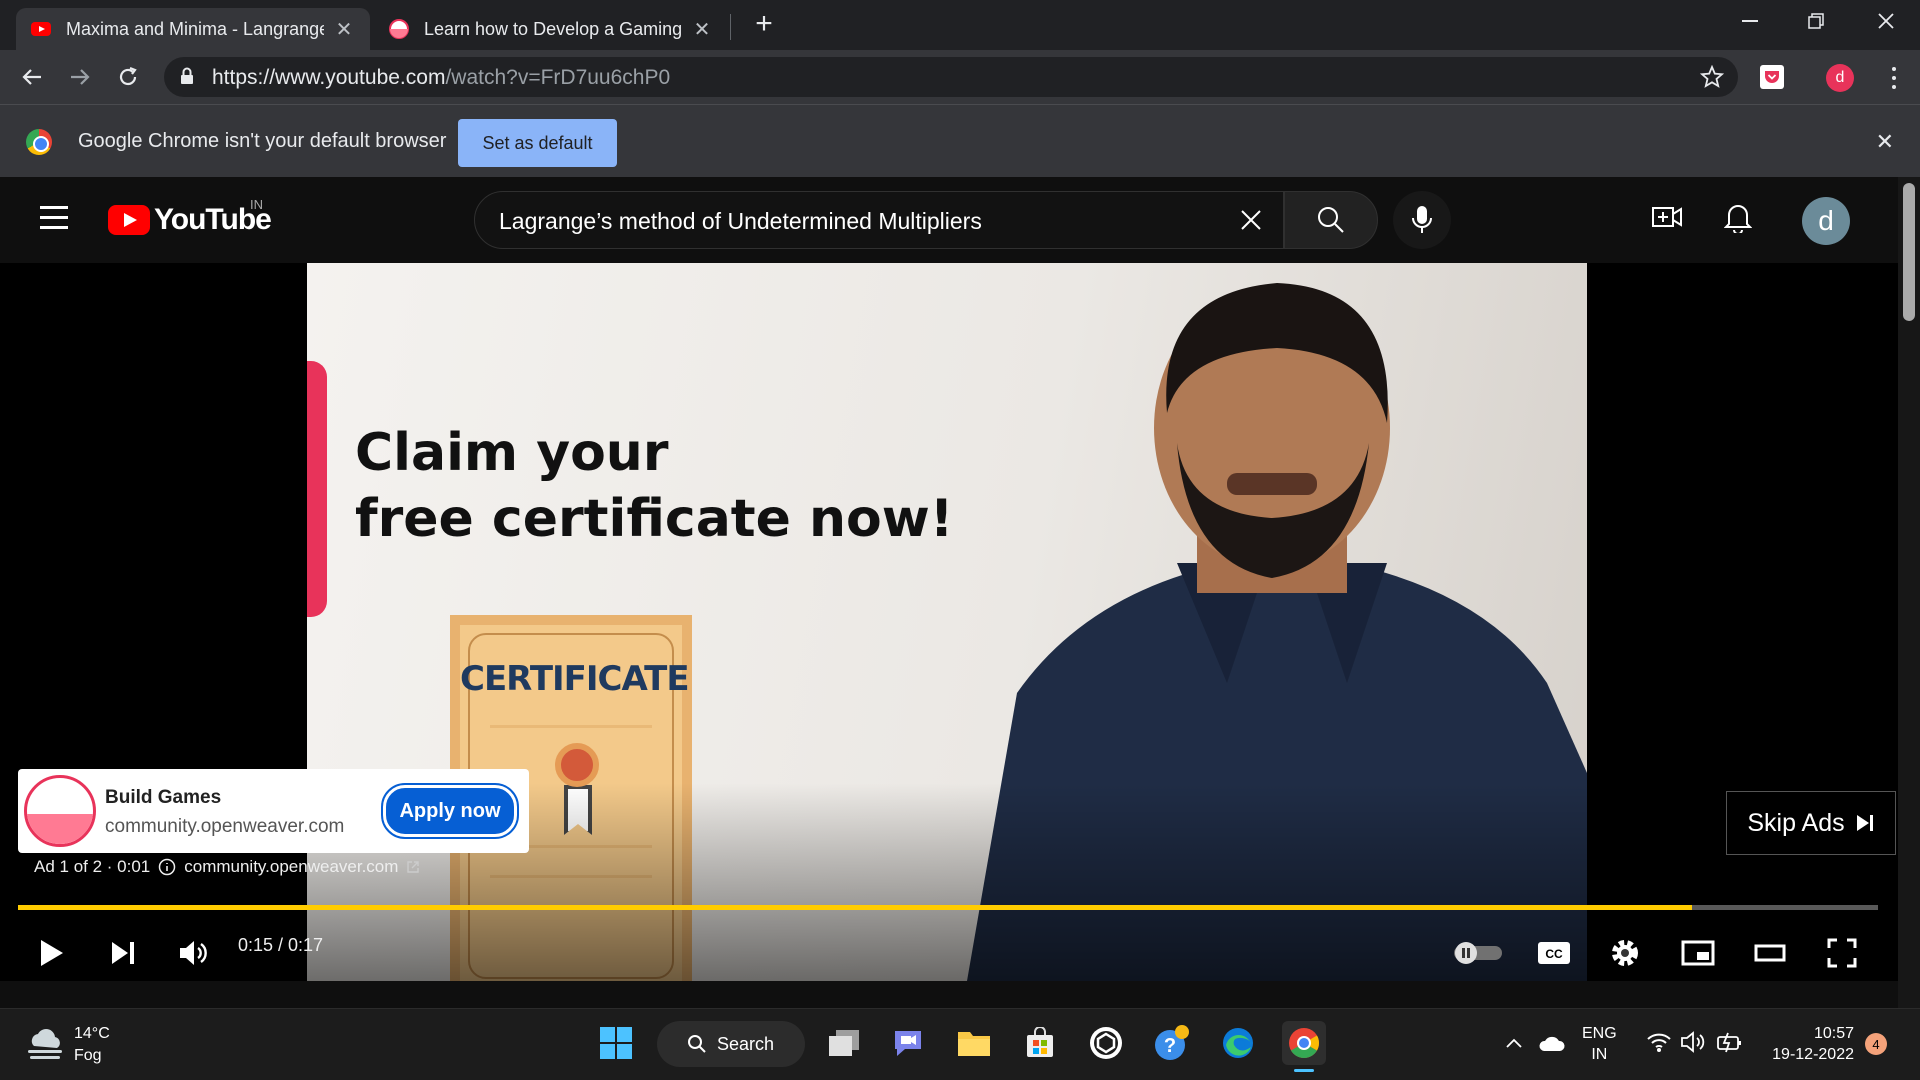  What do you see at coordinates (1864, 823) in the screenshot?
I see `skip-next-icon` at bounding box center [1864, 823].